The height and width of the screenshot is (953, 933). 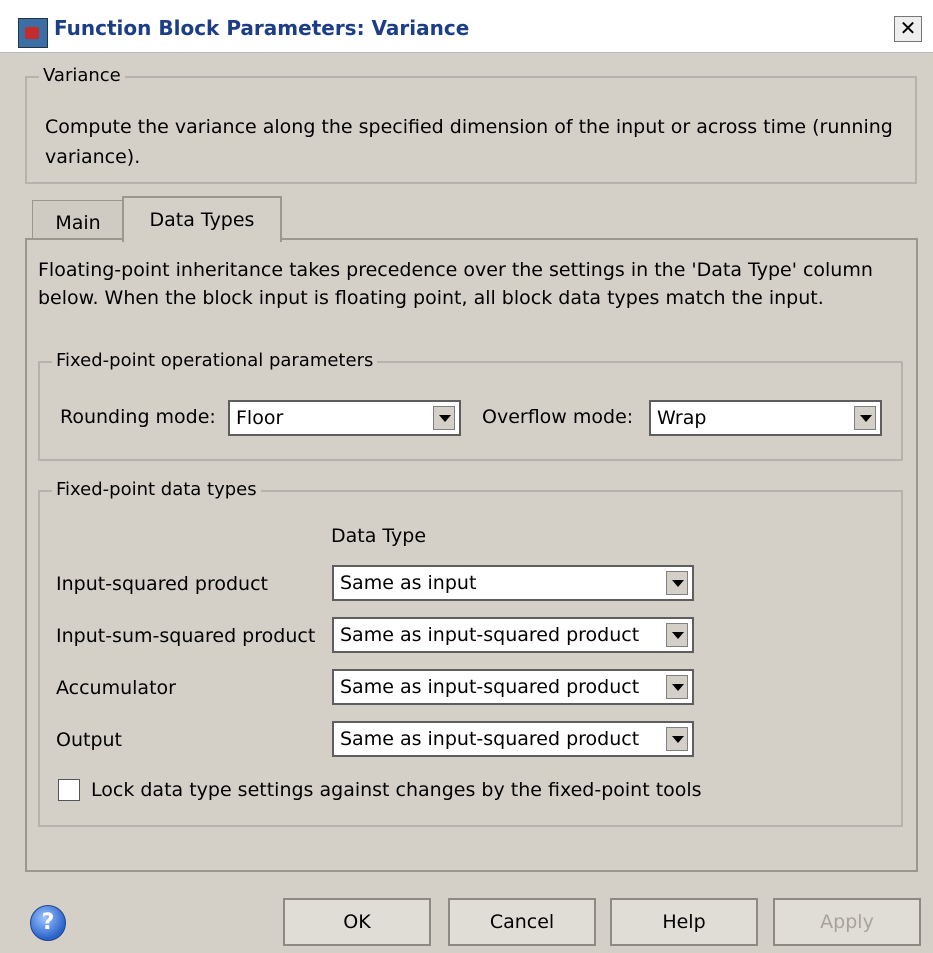 What do you see at coordinates (522, 922) in the screenshot?
I see `cancel-button: Cancel` at bounding box center [522, 922].